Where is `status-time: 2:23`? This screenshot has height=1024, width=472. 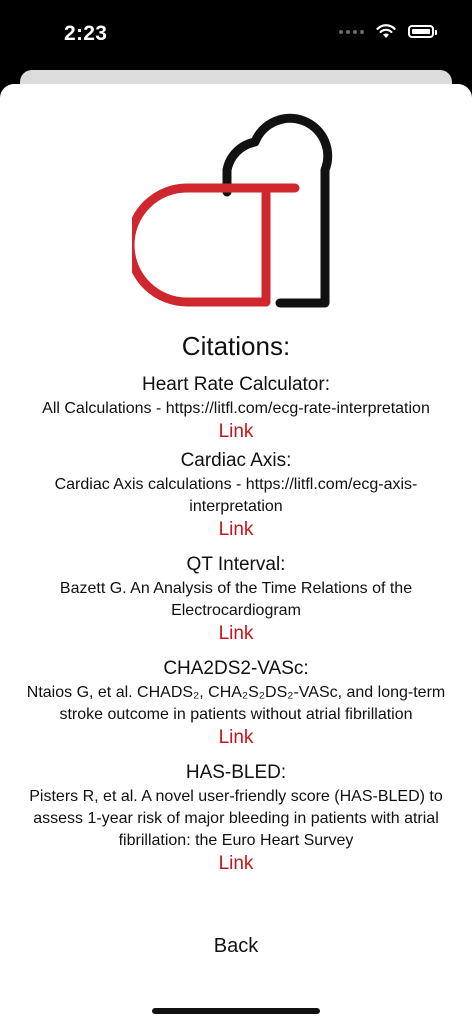
status-time: 2:23 is located at coordinates (86, 33).